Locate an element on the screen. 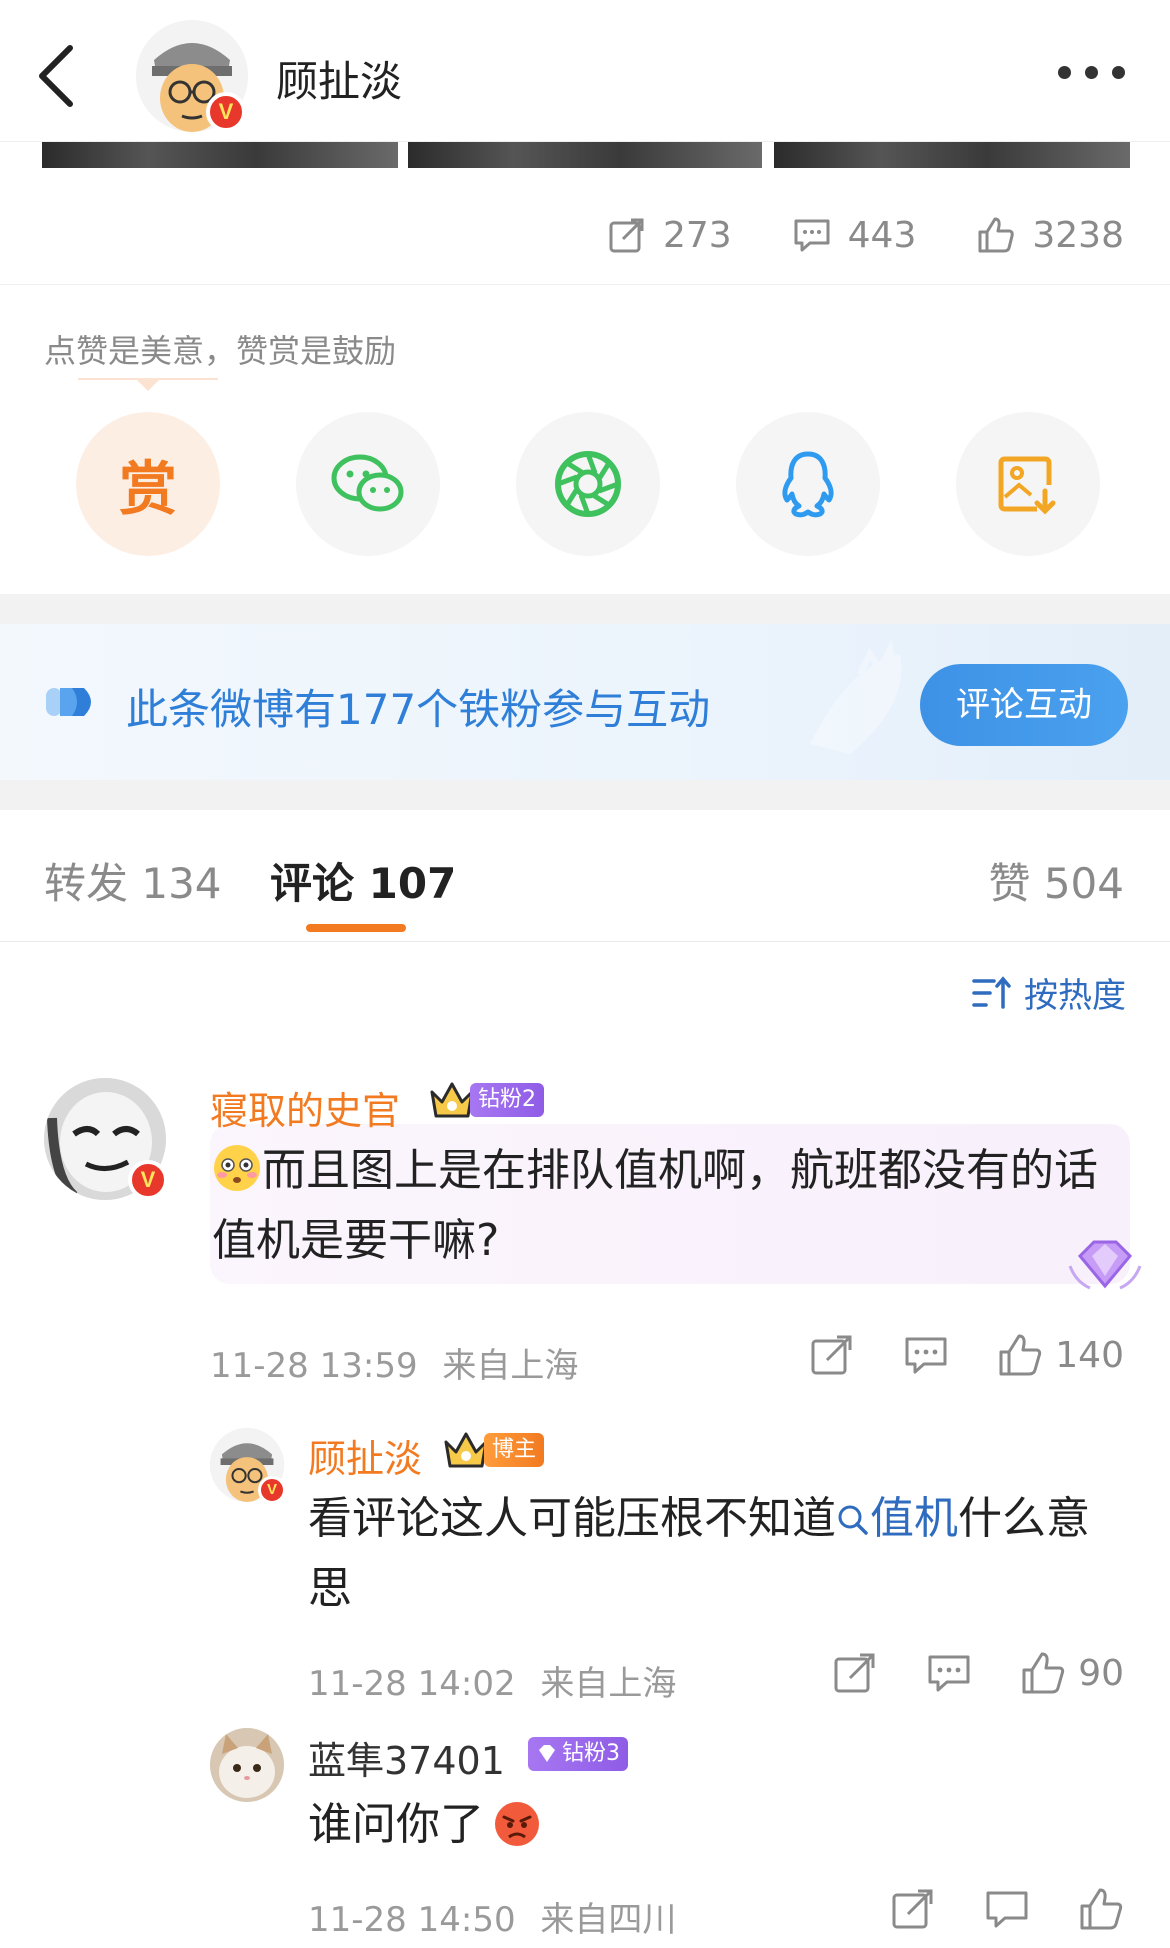 The width and height of the screenshot is (1170, 1948). comment-count: 443 is located at coordinates (882, 235).